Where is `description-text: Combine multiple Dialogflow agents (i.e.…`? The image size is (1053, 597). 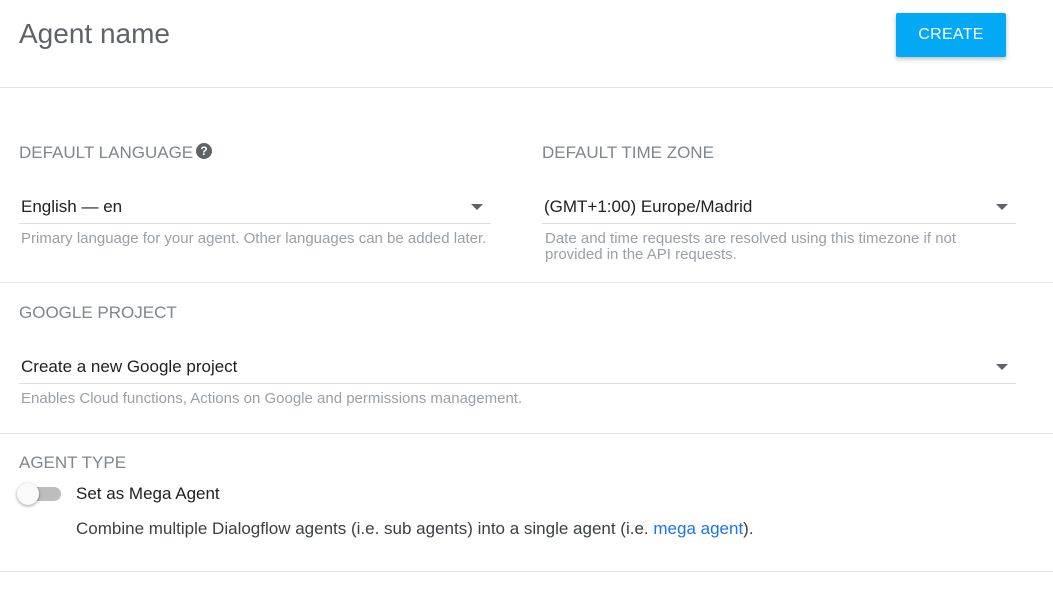 description-text: Combine multiple Dialogflow agents (i.e.… is located at coordinates (365, 528).